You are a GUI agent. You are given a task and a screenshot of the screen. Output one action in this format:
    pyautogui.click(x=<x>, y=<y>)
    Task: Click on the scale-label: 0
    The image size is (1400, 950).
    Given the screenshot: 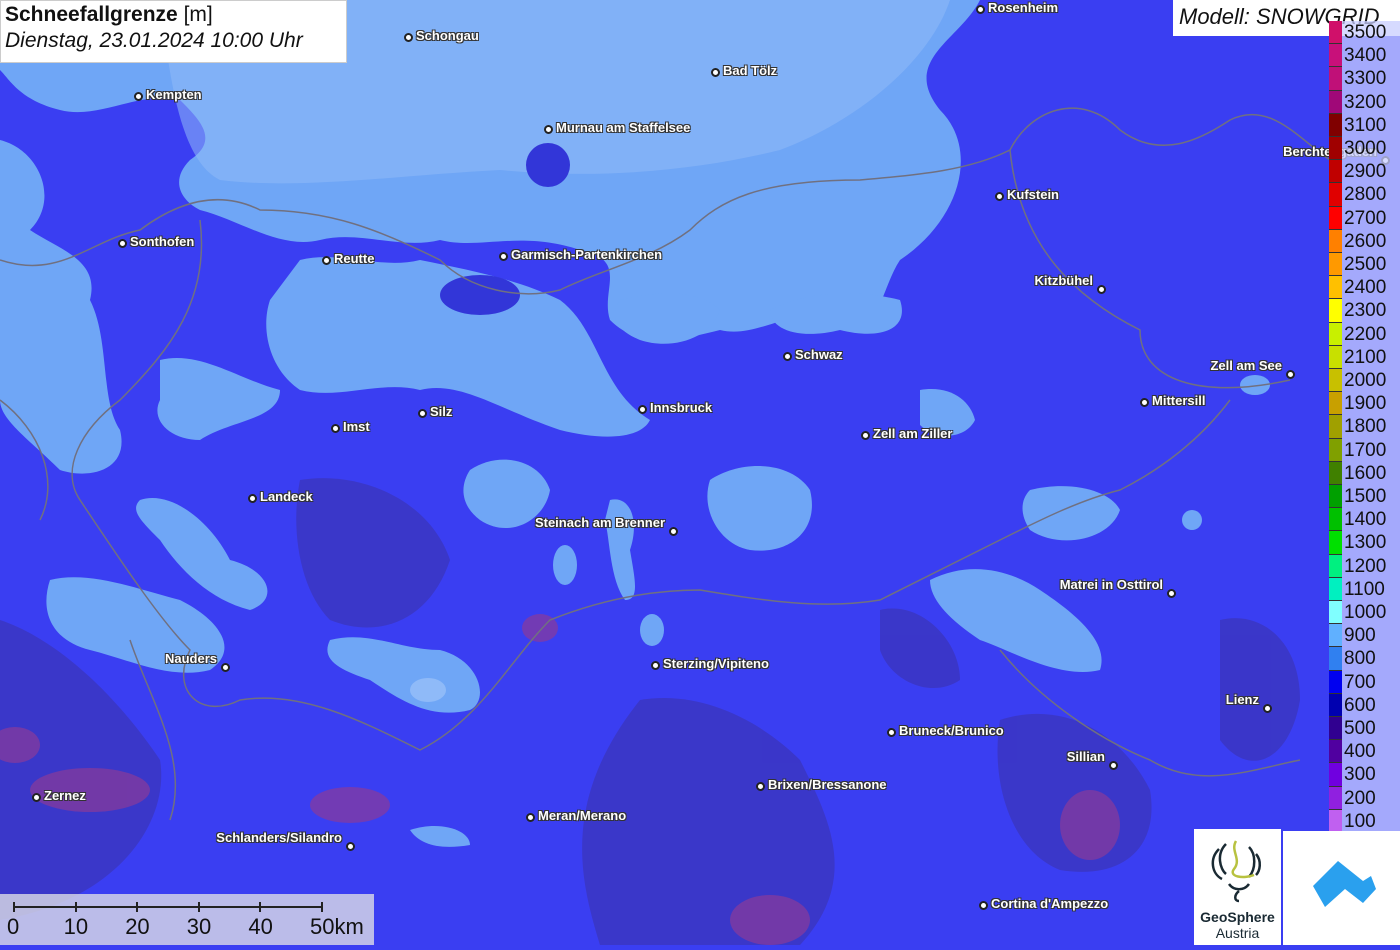 What is the action you would take?
    pyautogui.click(x=13, y=926)
    